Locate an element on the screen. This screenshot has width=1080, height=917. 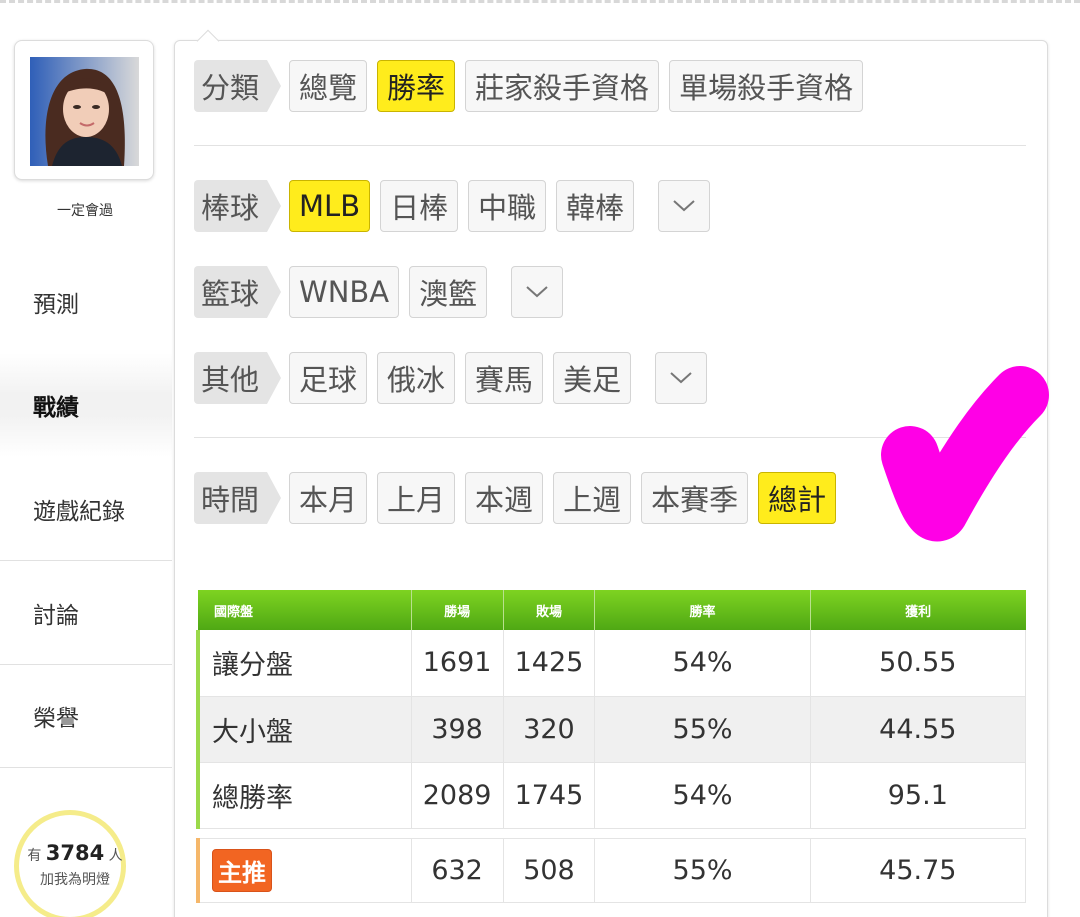
cell-market: 大小盤 is located at coordinates (303, 729).